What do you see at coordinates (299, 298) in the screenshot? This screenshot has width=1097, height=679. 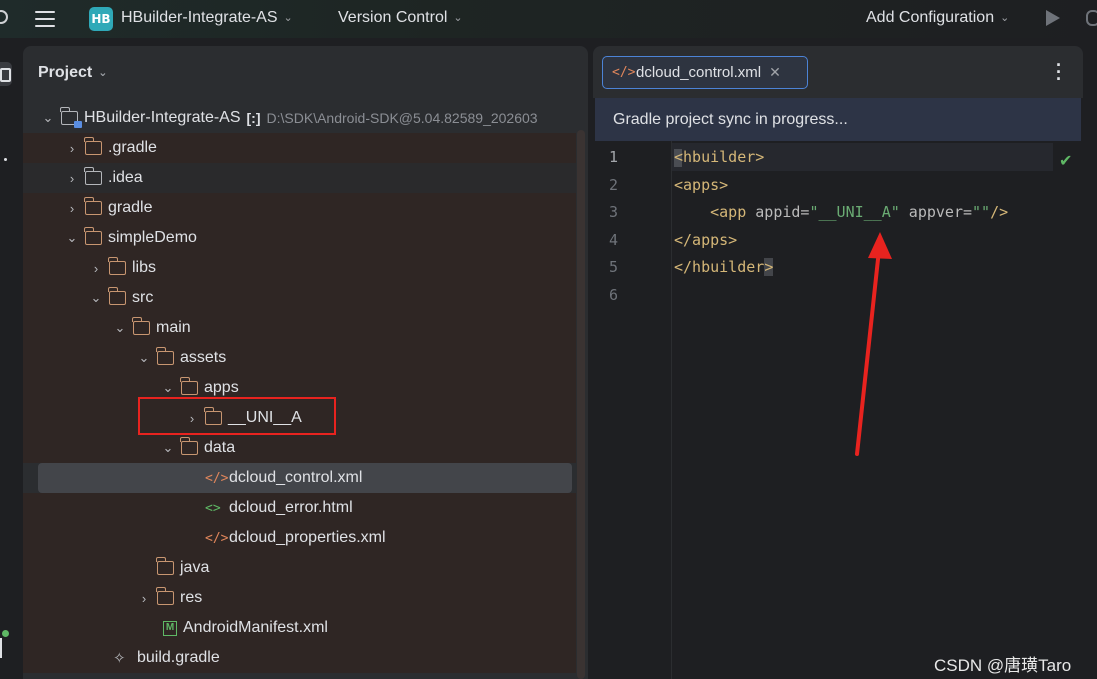 I see `tree-item-src: ⌄ src` at bounding box center [299, 298].